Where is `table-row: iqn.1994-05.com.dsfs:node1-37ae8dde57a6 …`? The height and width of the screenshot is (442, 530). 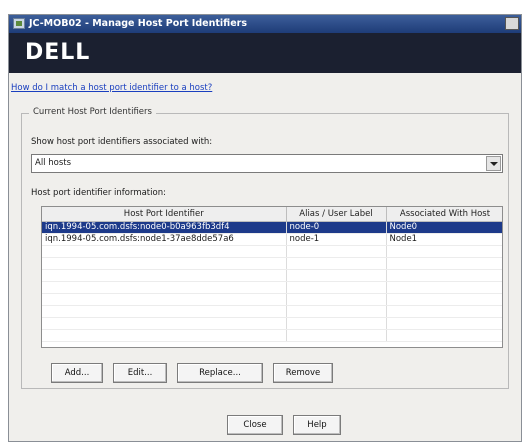 table-row: iqn.1994-05.com.dsfs:node1-37ae8dde57a6 … is located at coordinates (272, 239).